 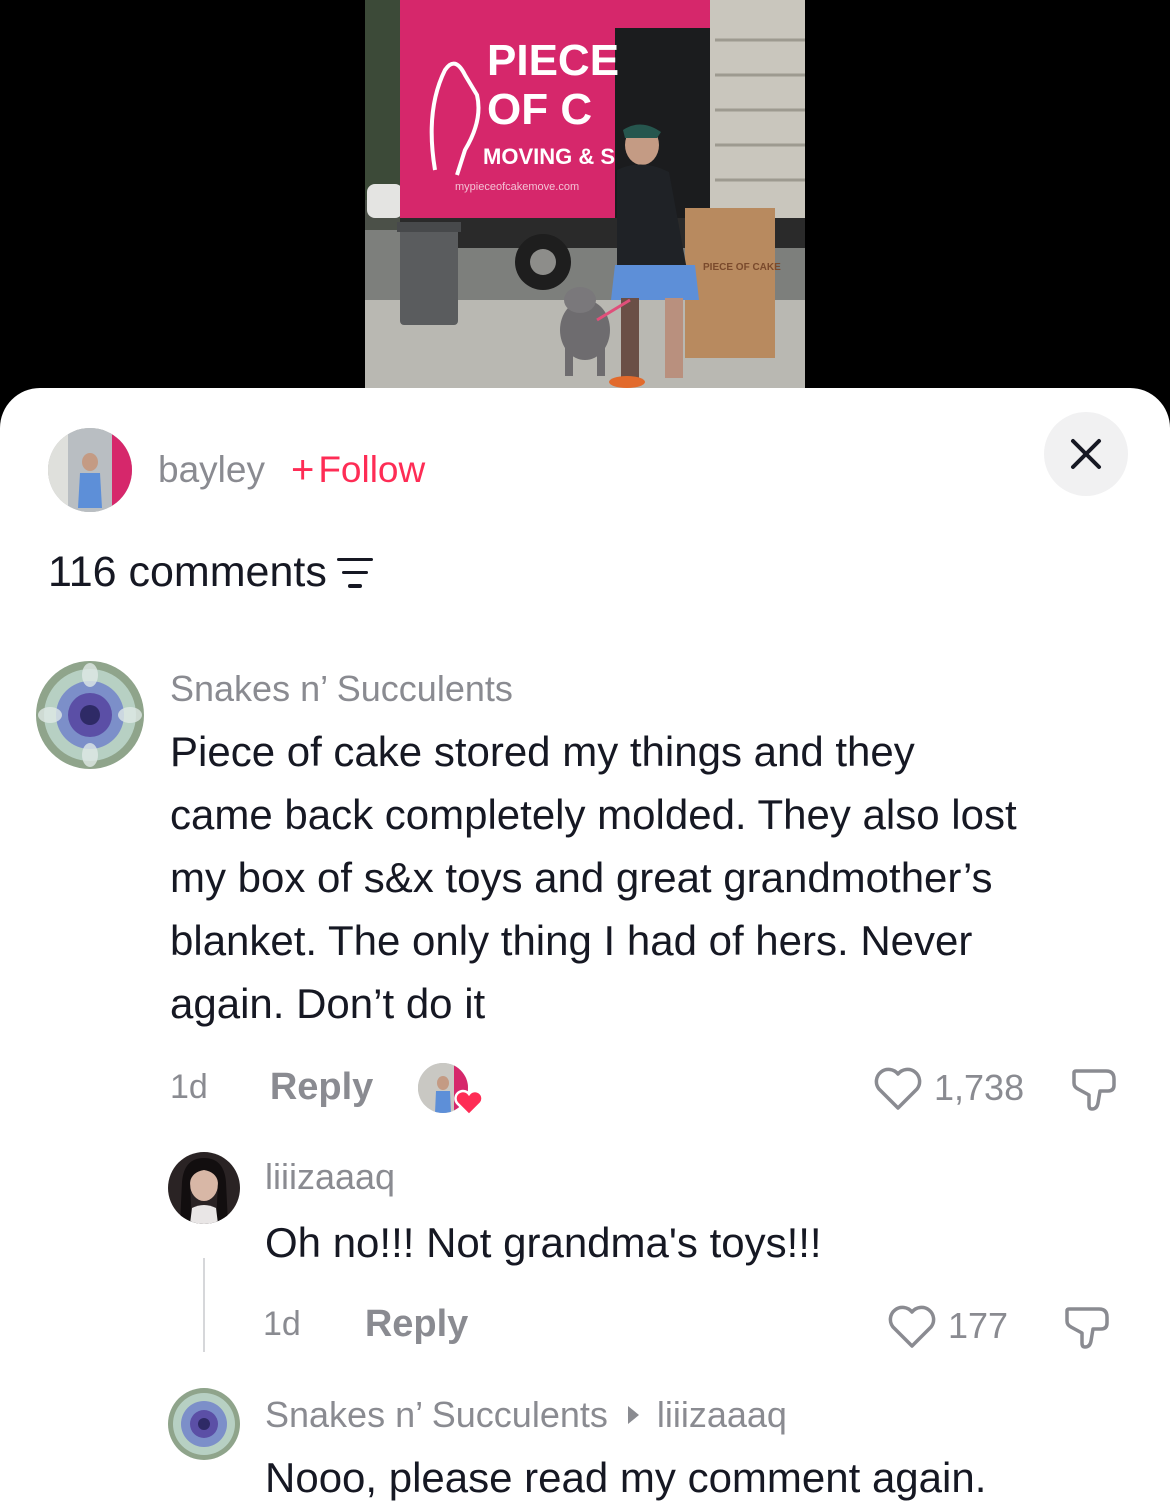 What do you see at coordinates (979, 1087) in the screenshot?
I see `like-count: 1,738` at bounding box center [979, 1087].